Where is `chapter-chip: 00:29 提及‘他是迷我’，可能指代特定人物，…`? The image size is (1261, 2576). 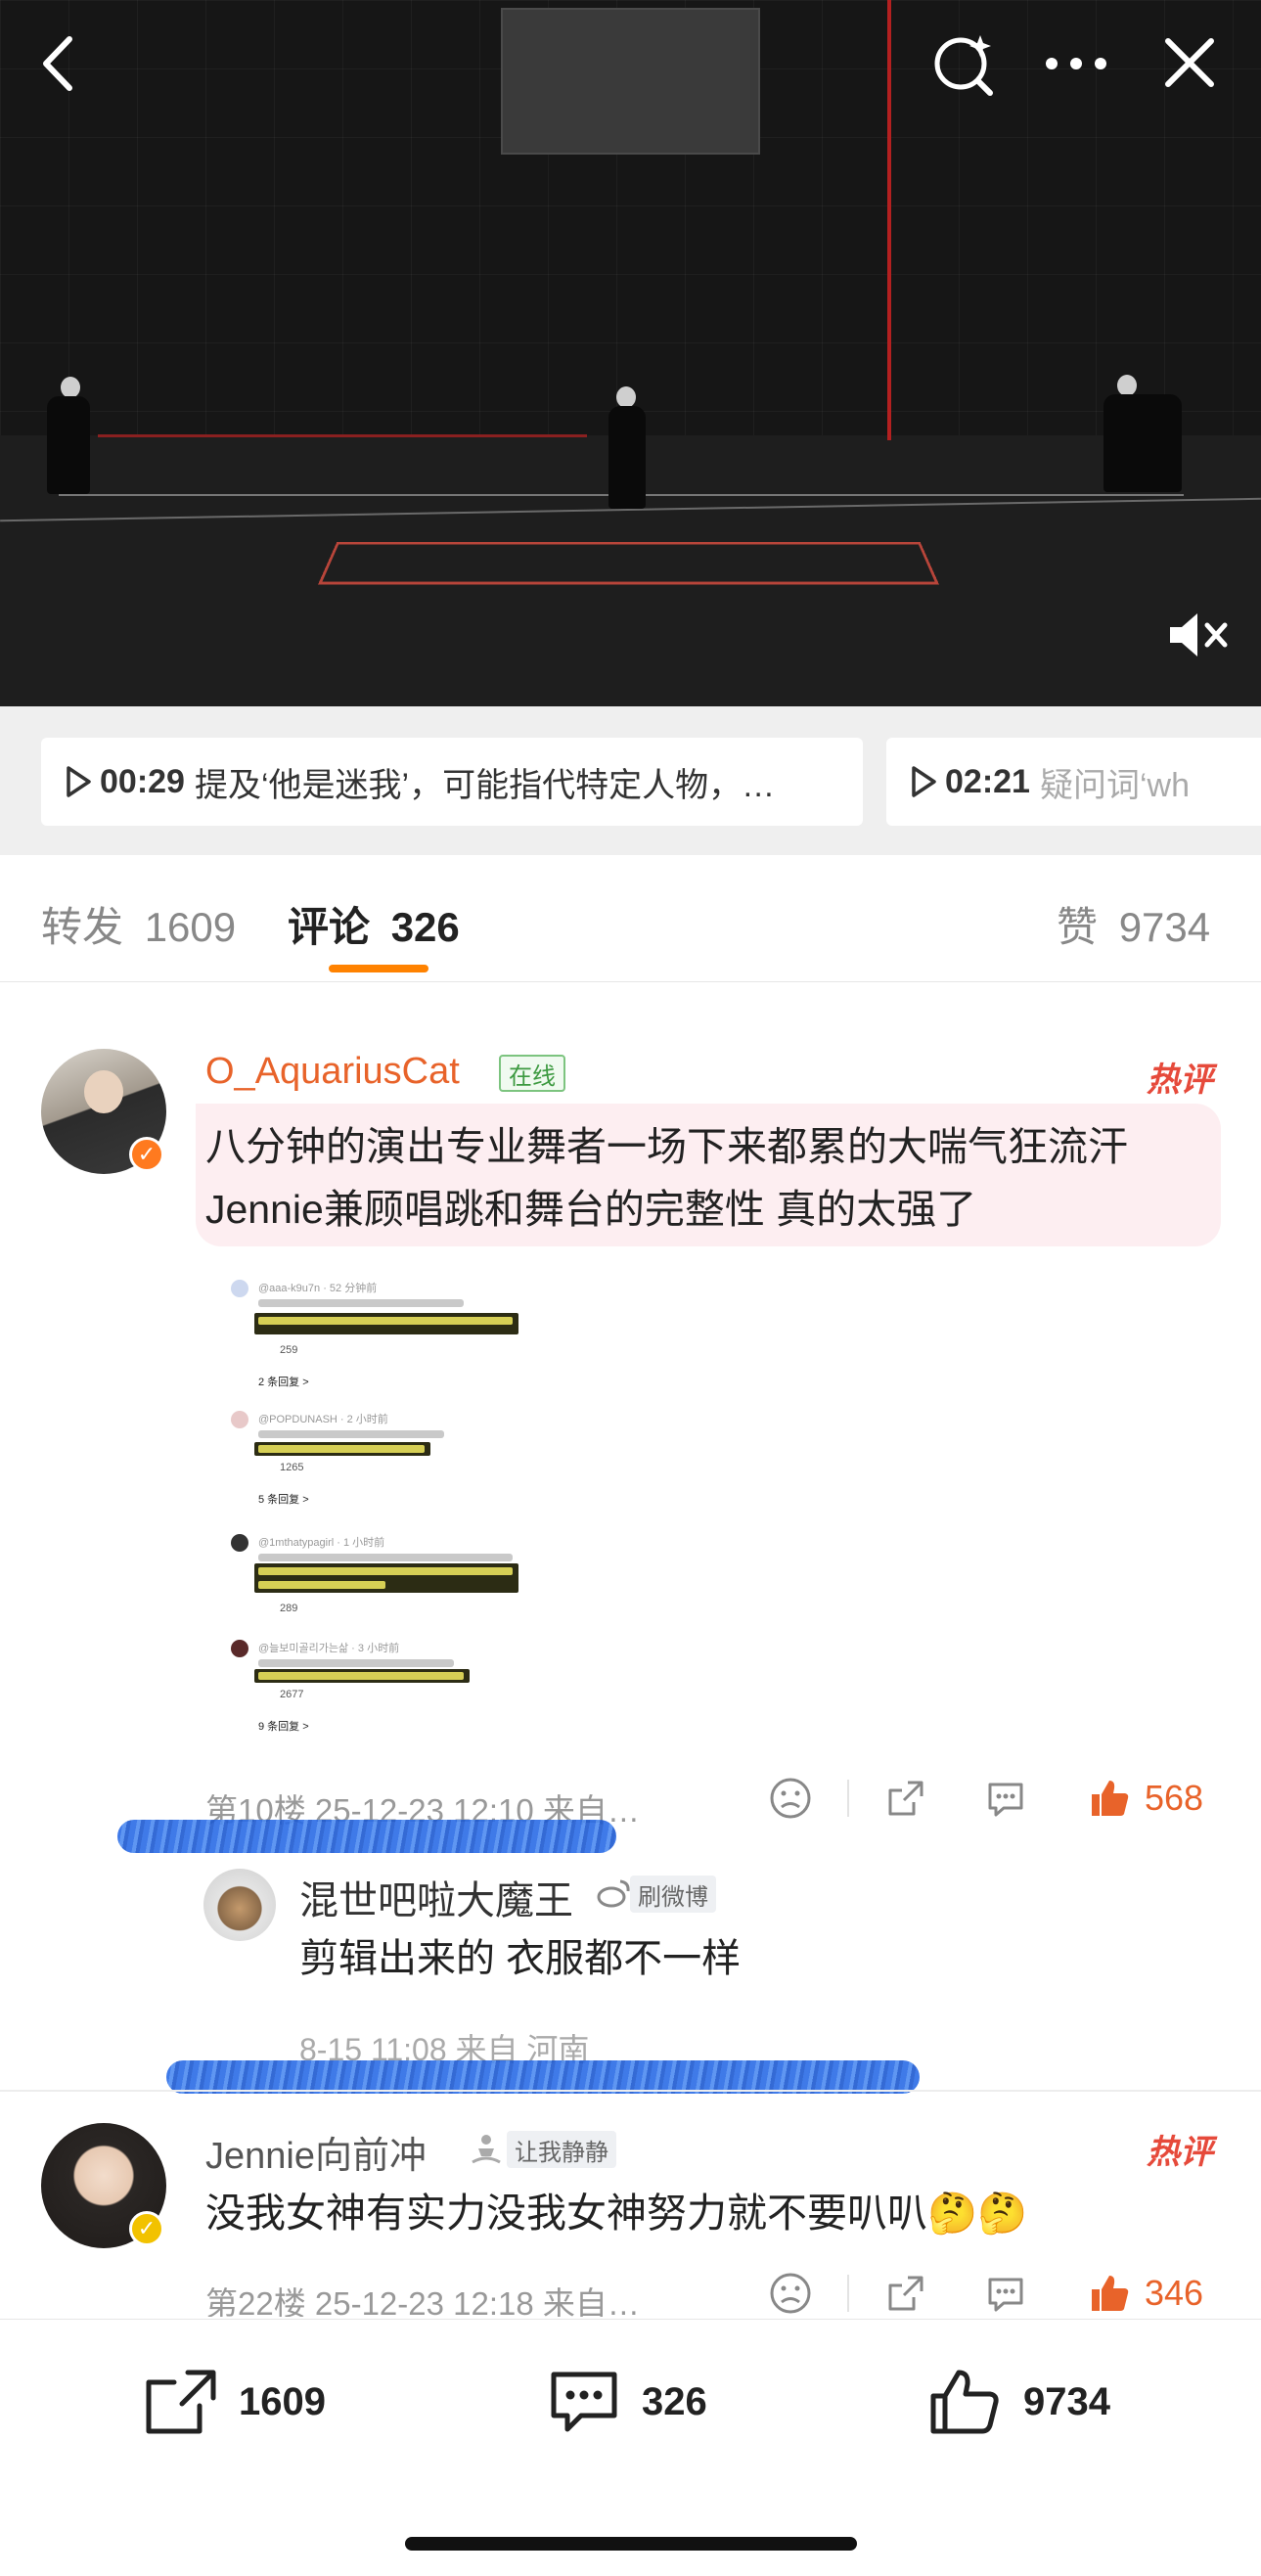
chapter-chip: 00:29 提及‘他是迷我’，可能指代特定人物，… is located at coordinates (452, 782).